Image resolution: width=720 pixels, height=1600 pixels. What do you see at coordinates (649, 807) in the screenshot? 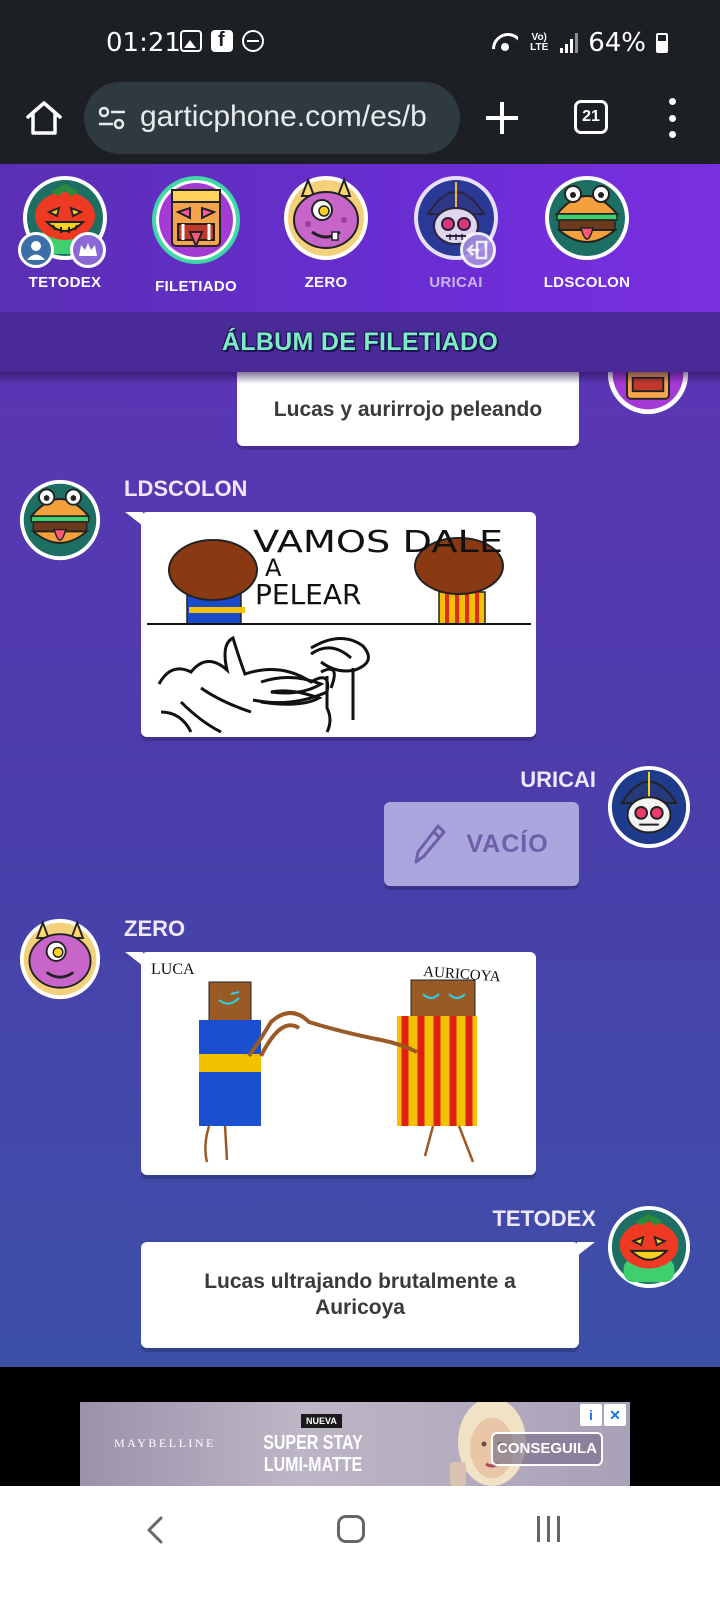
I see `skull-avatar-icon` at bounding box center [649, 807].